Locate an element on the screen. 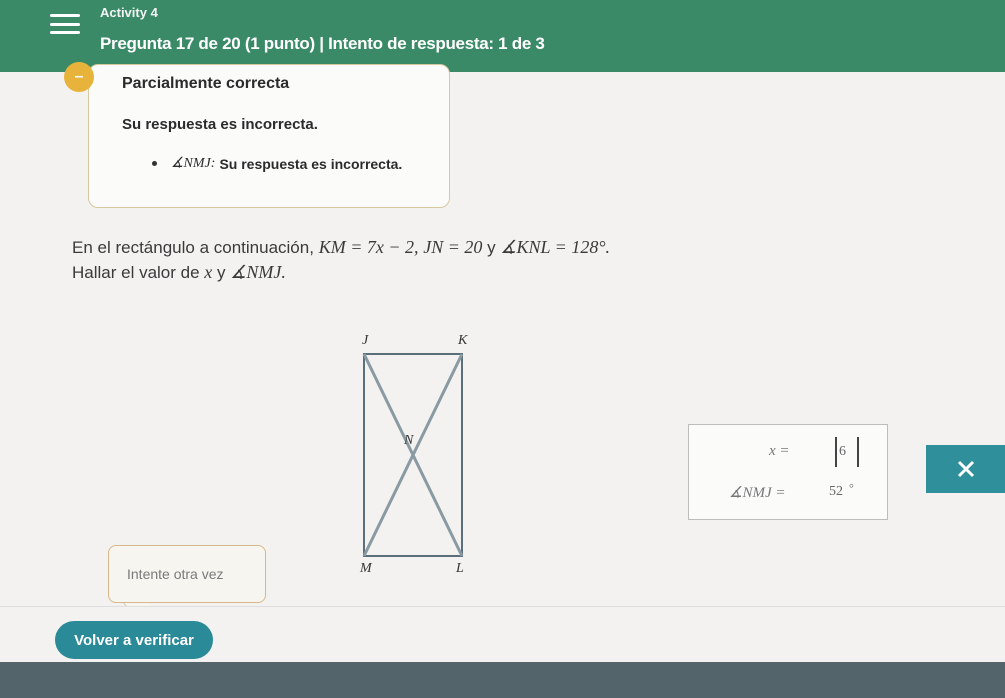 This screenshot has height=698, width=1005. label-l: L is located at coordinates (459, 568).